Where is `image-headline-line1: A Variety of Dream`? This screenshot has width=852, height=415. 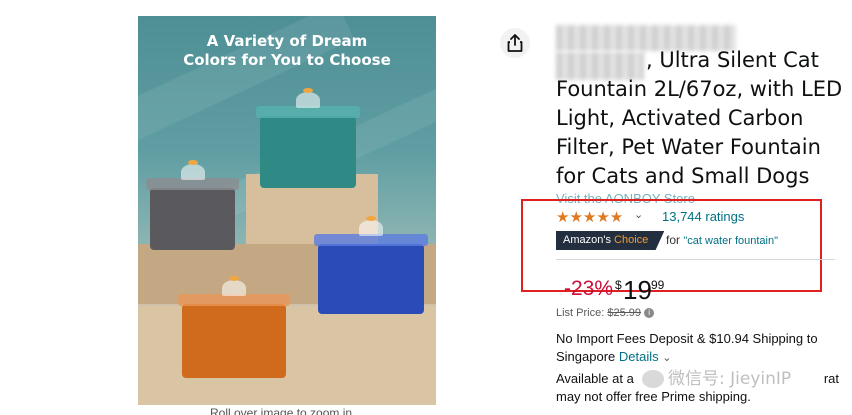 image-headline-line1: A Variety of Dream is located at coordinates (287, 41).